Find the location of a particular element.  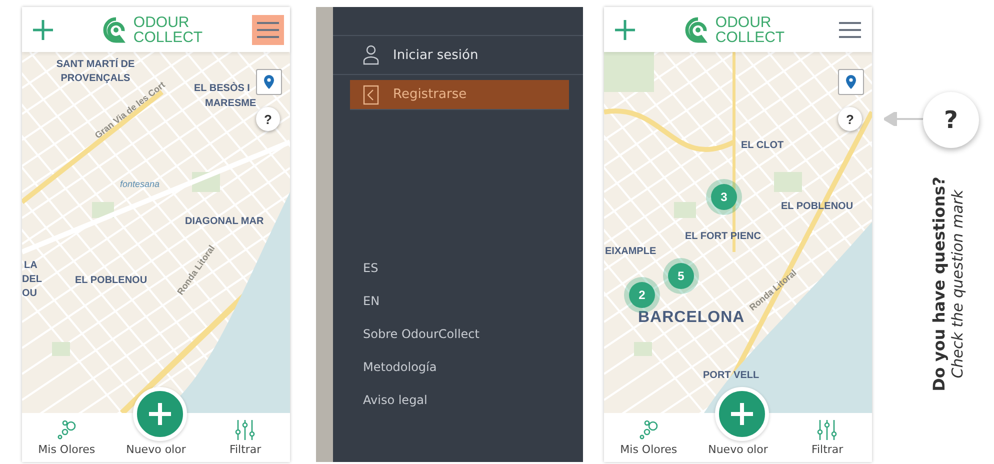

map-label: EL CLOT is located at coordinates (762, 145).